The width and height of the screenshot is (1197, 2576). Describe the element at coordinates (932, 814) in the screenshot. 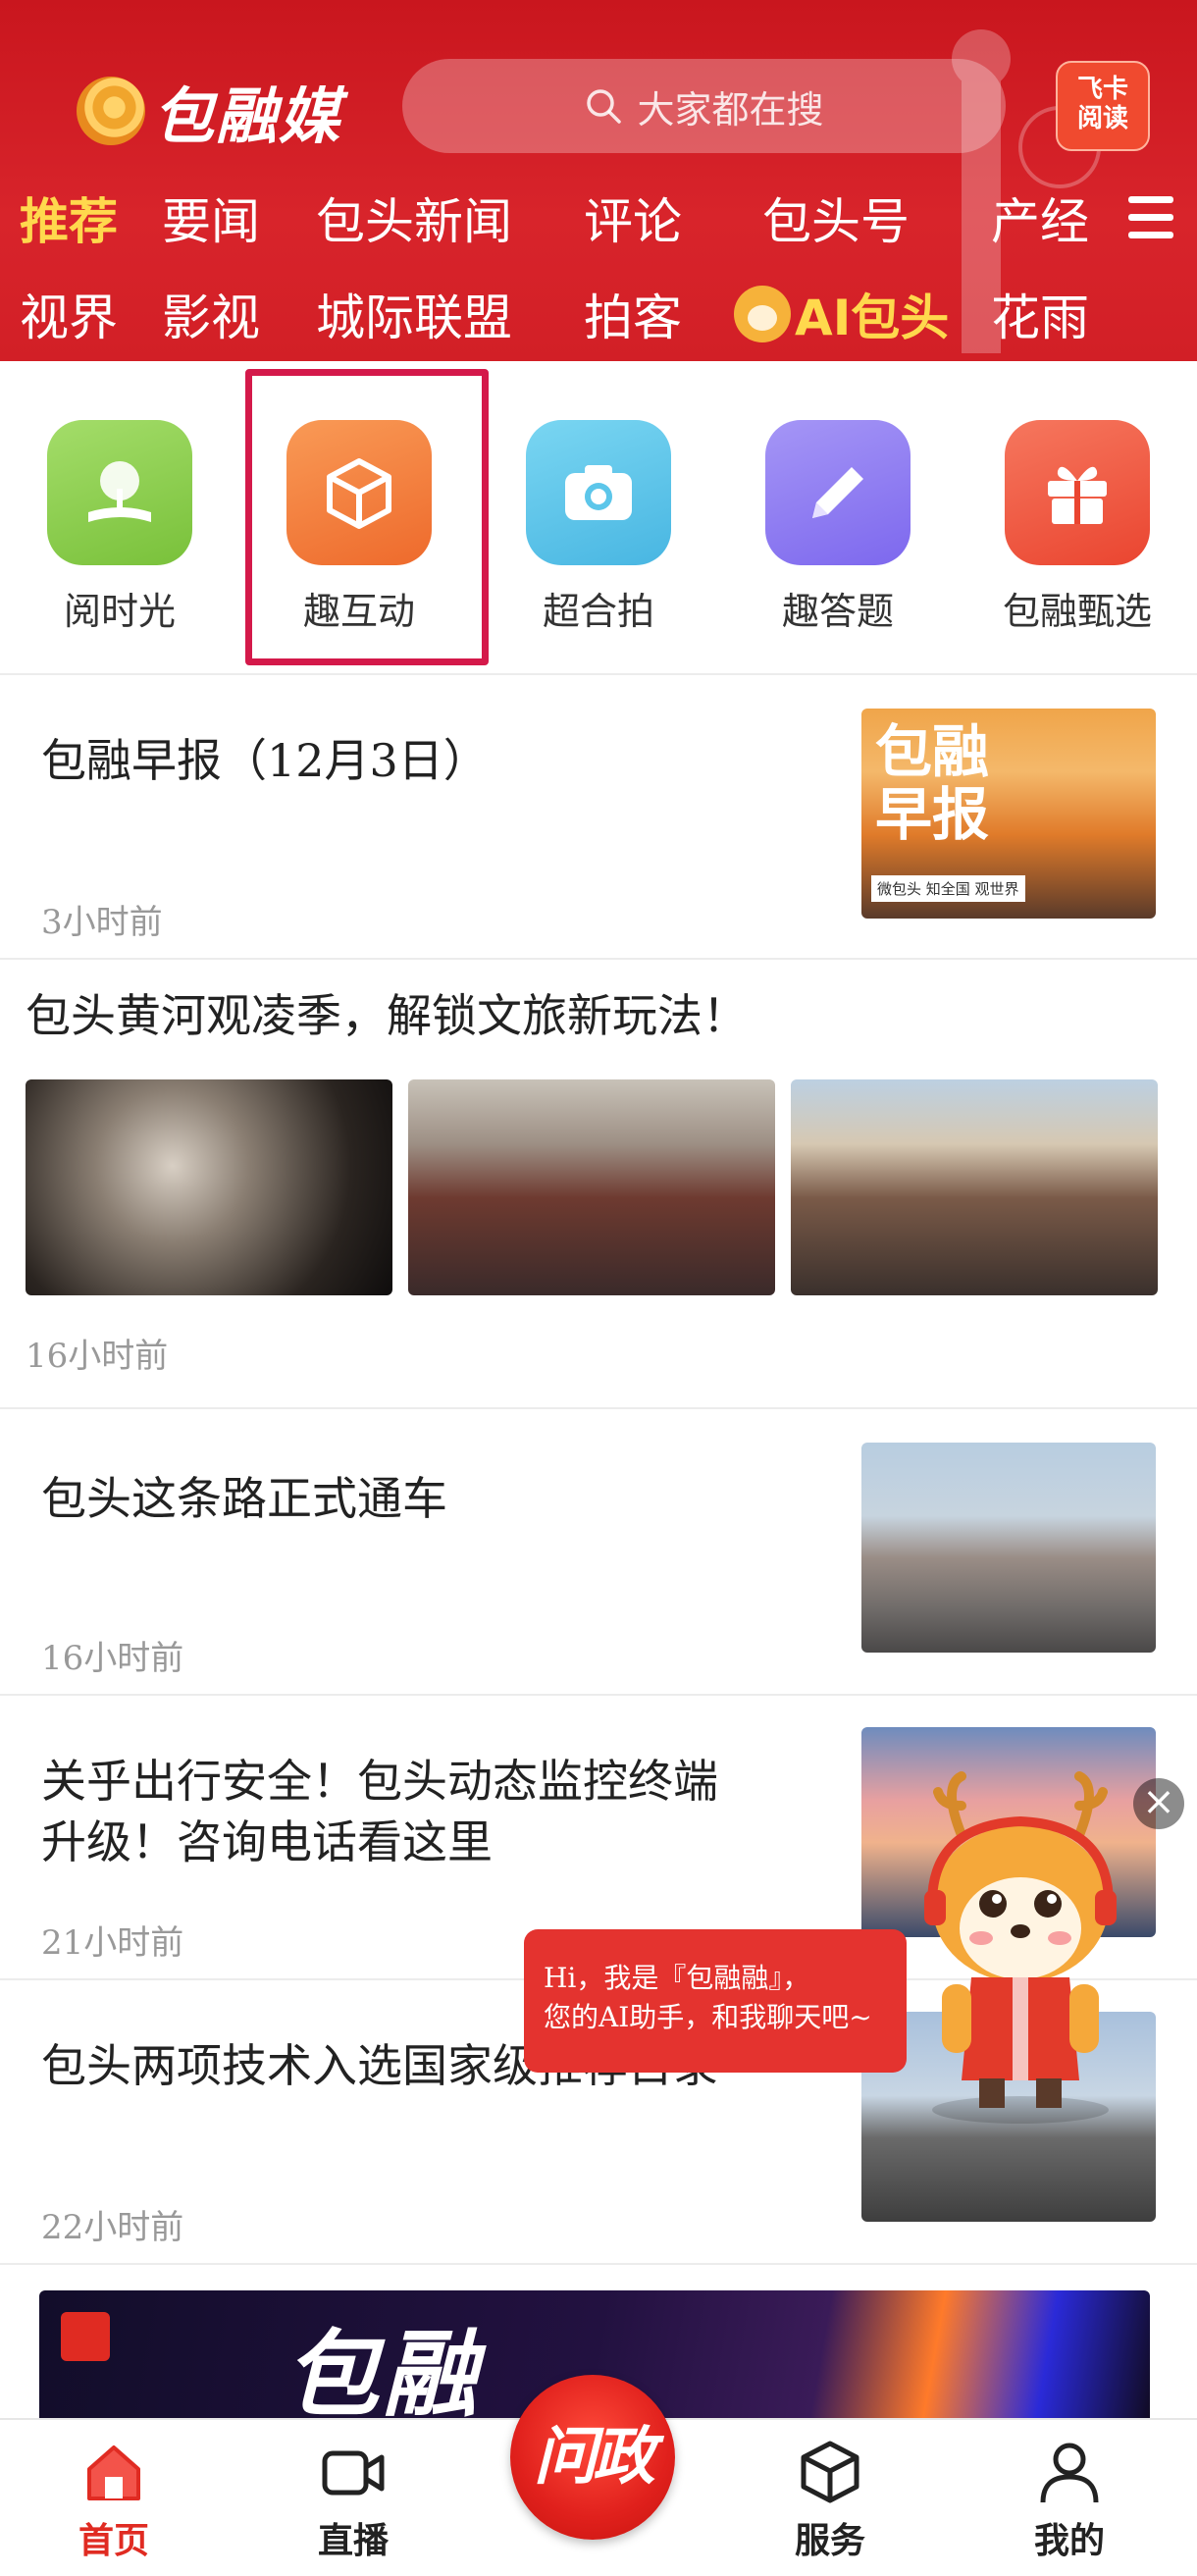

I see `thumb-text-line-2: 早报` at that location.